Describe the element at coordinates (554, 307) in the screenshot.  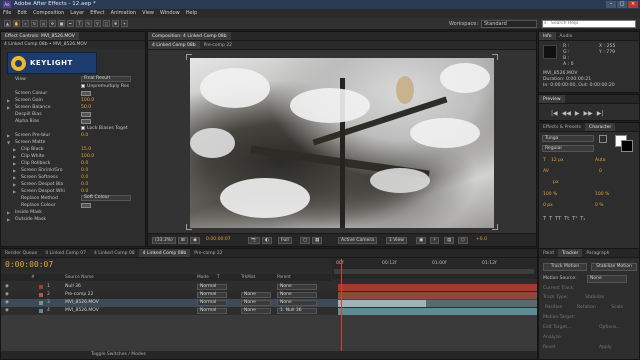
I see `position-checkbox: Position` at that location.